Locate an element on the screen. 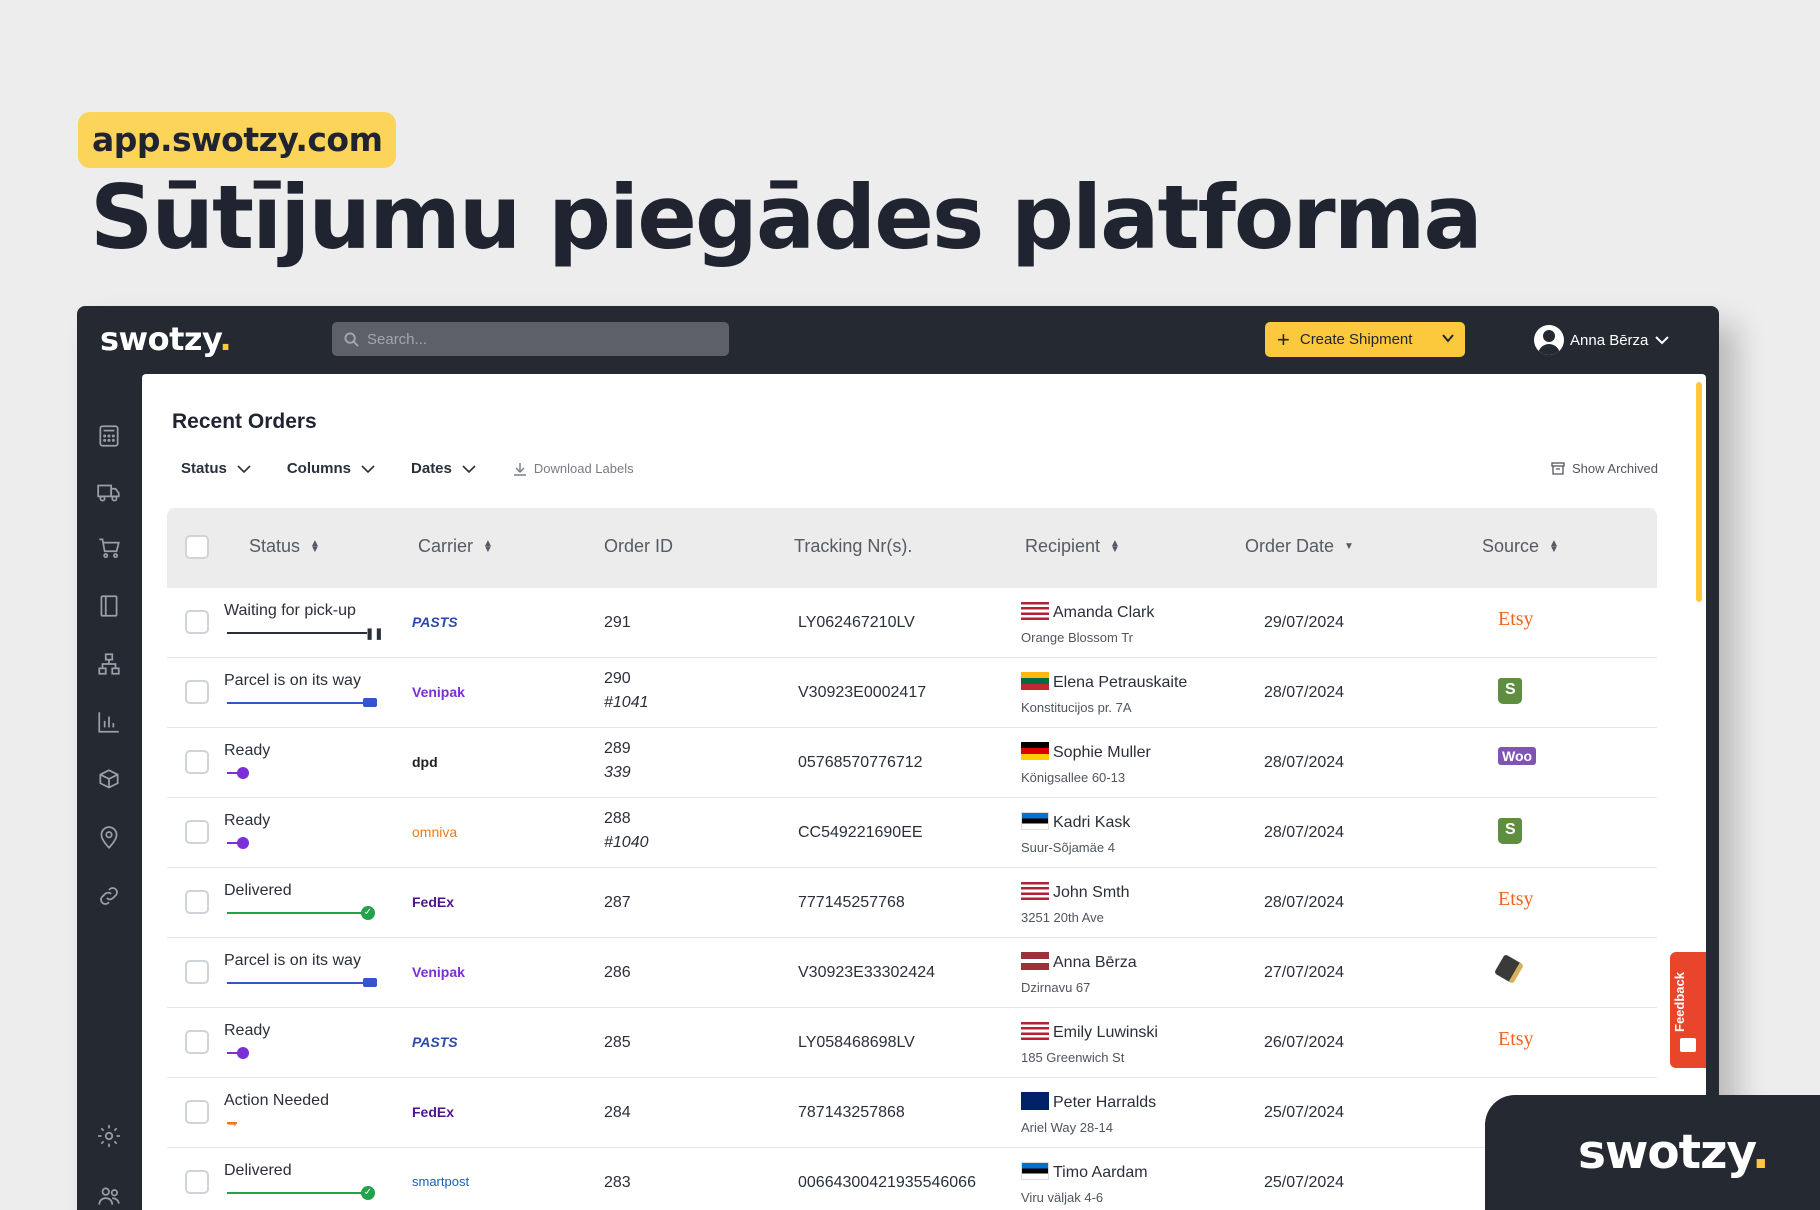  status-label: Action Needed is located at coordinates (276, 1100).